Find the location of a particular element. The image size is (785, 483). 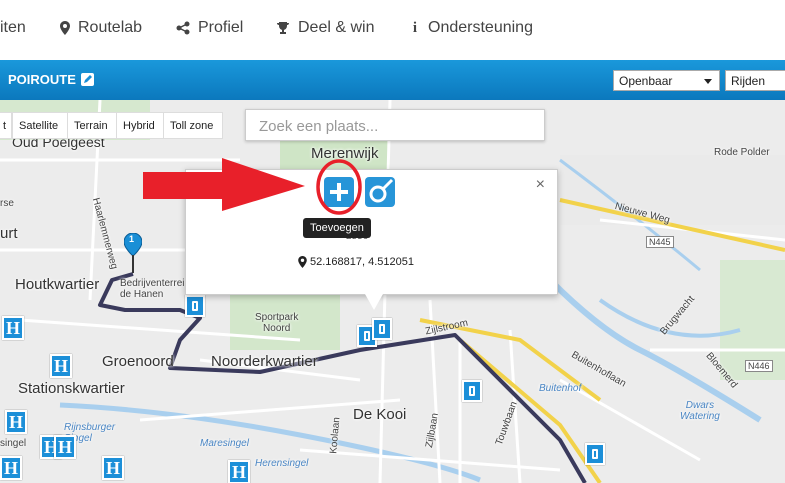

trophy-icon is located at coordinates (283, 28).